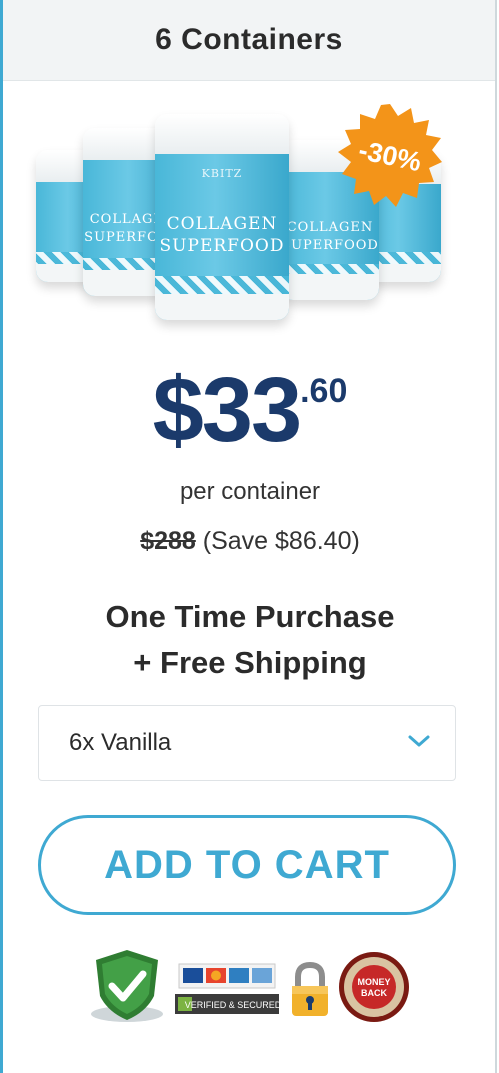 The height and width of the screenshot is (1073, 499). I want to click on money-back-line-two: BACK, so click(374, 993).